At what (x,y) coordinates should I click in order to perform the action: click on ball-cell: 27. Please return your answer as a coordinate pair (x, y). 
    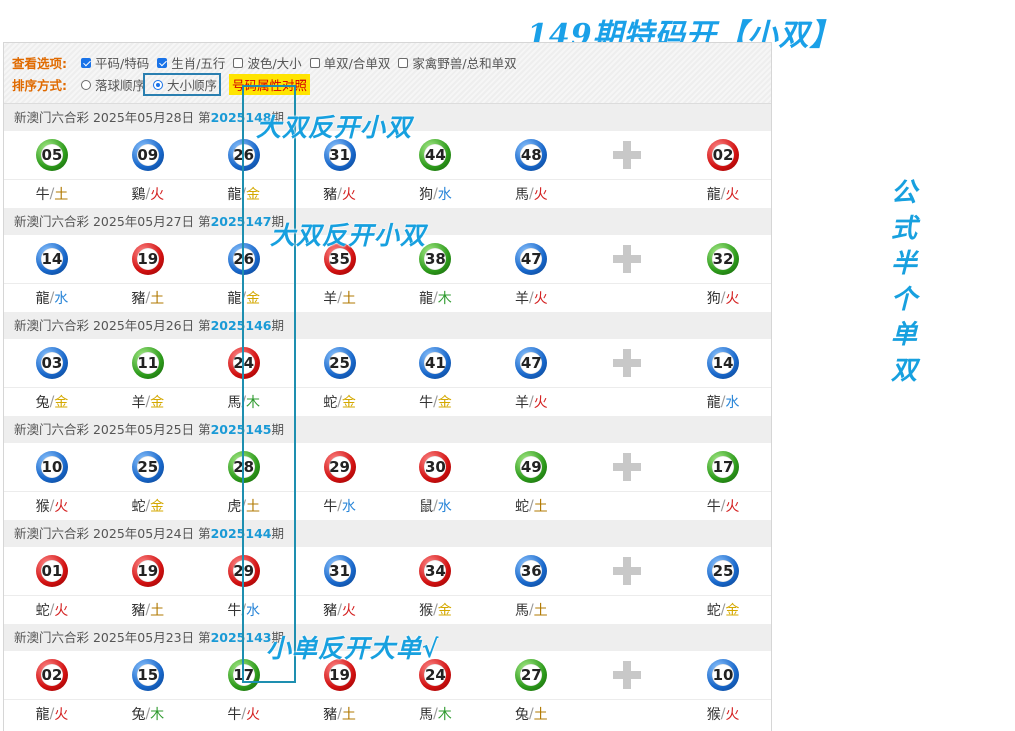
    Looking at the image, I should click on (531, 675).